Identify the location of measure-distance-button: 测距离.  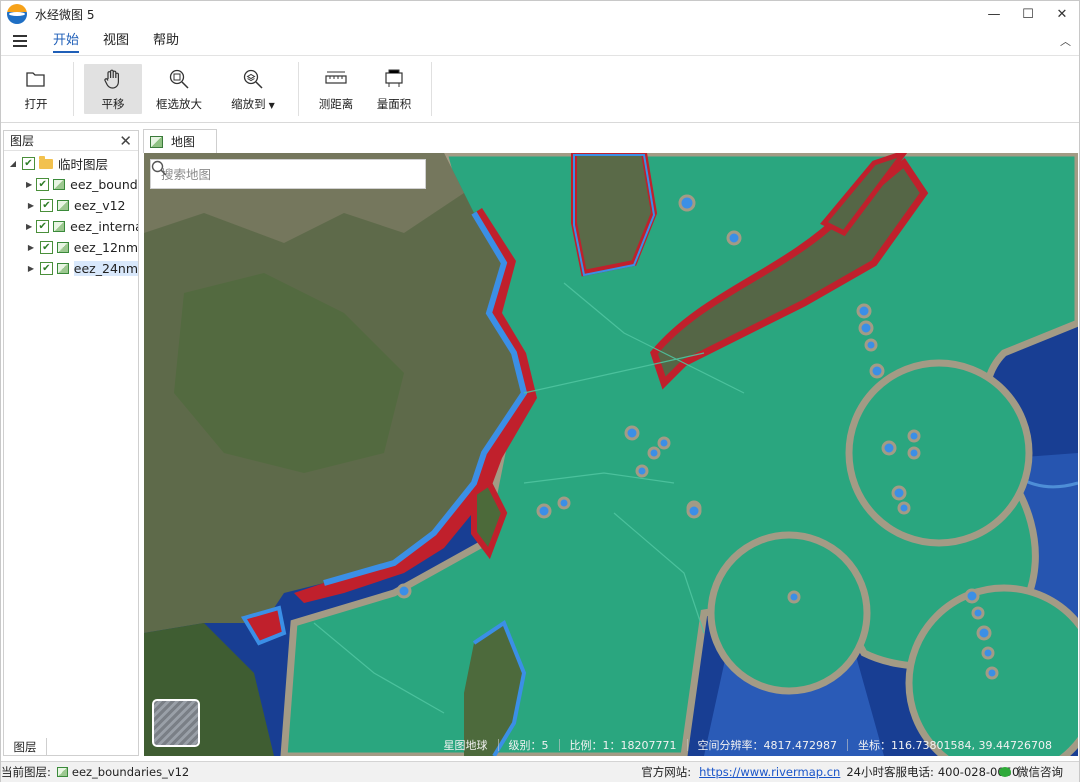
(336, 89).